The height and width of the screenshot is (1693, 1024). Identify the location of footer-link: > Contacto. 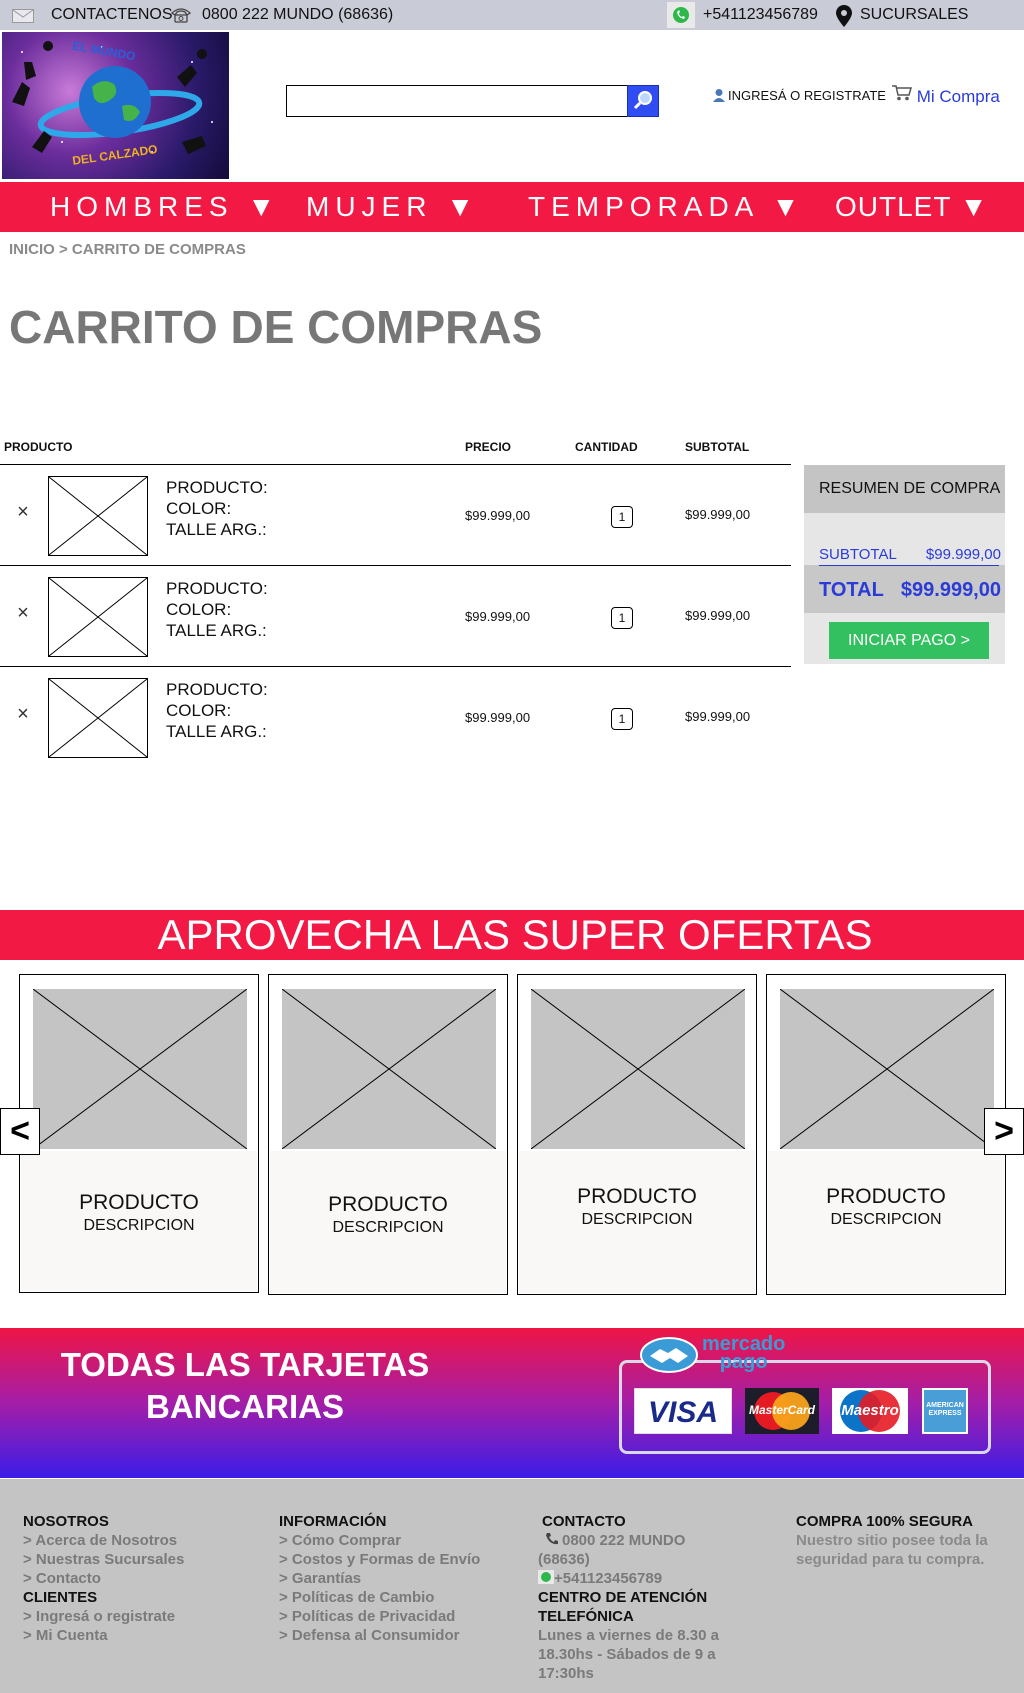
(103, 1578).